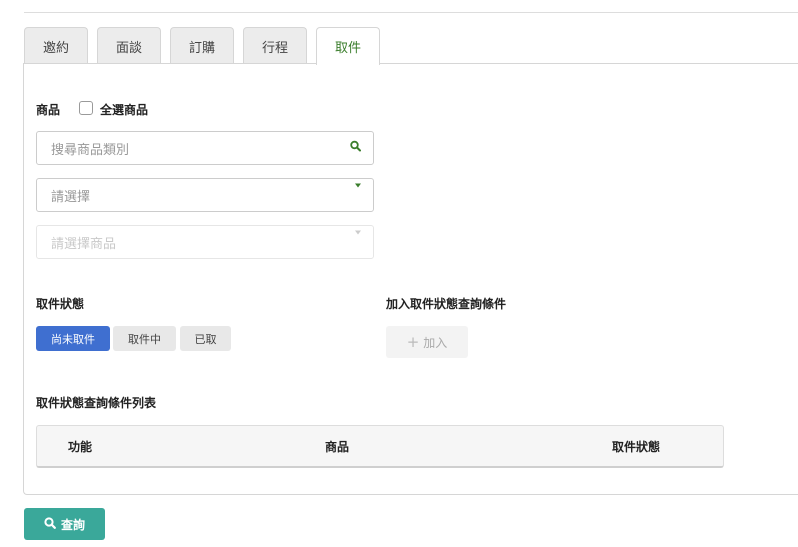 Image resolution: width=798 pixels, height=547 pixels. Describe the element at coordinates (275, 45) in the screenshot. I see `tab-schedule: 行程` at that location.